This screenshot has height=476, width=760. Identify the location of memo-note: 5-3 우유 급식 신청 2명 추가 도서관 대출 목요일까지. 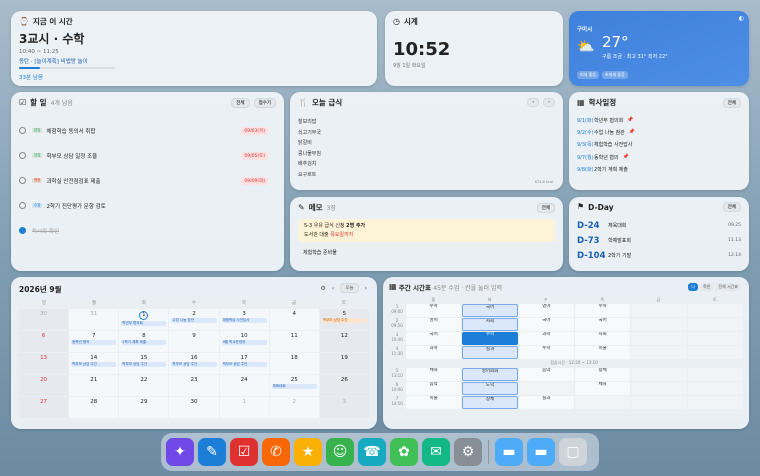
(426, 230).